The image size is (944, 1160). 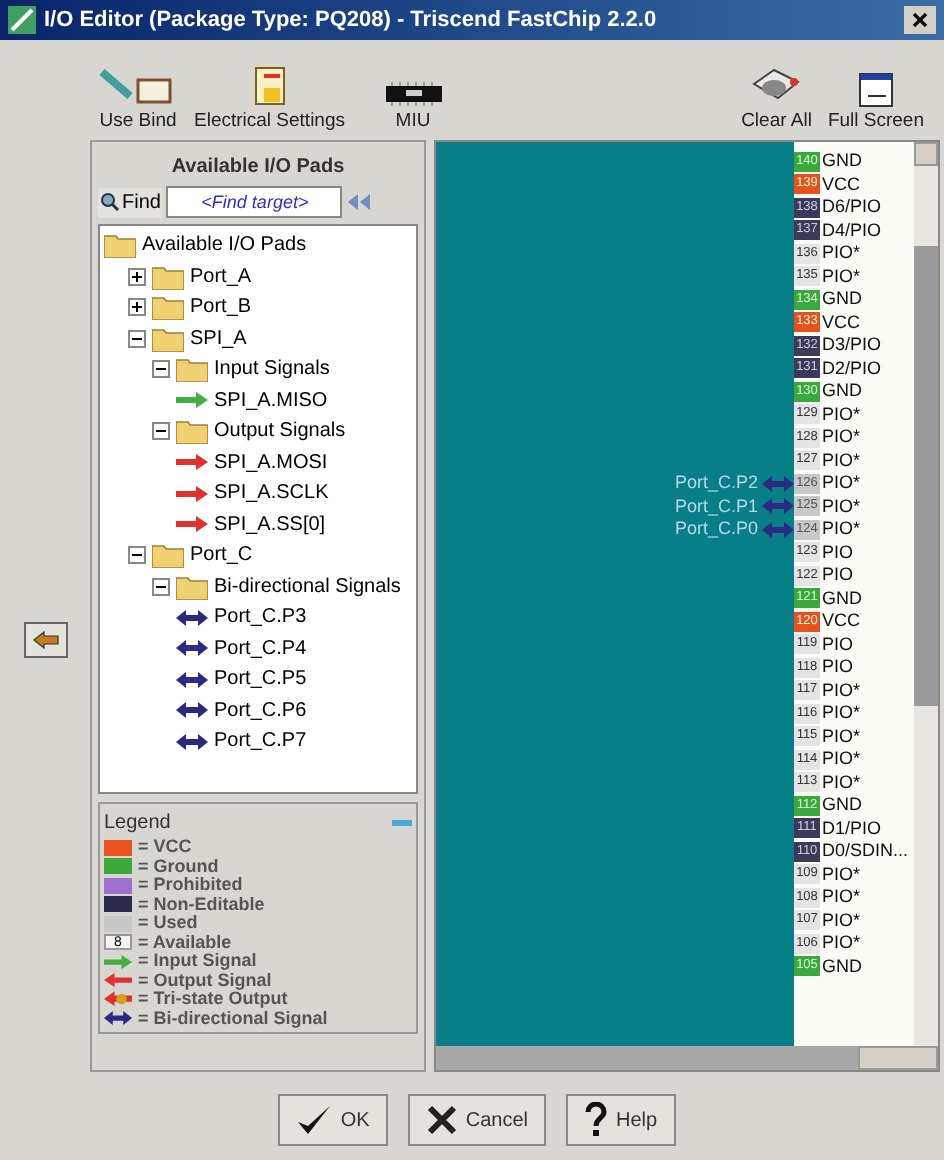 I want to click on vertical-scrollbar, so click(x=926, y=594).